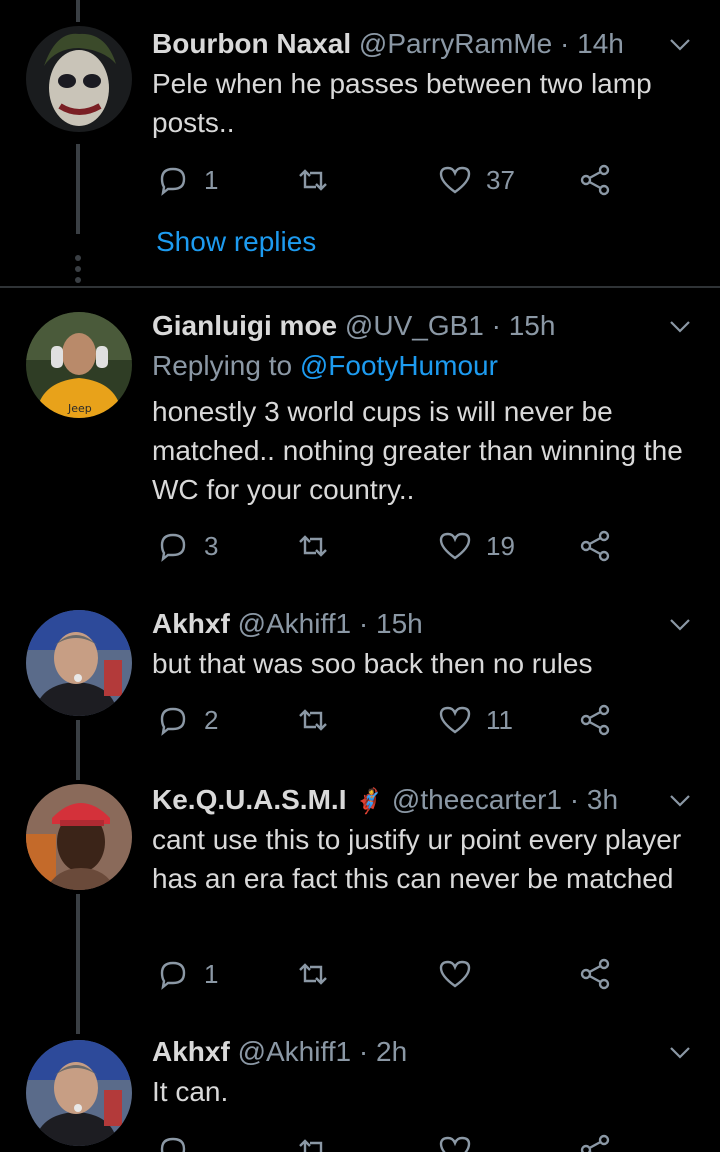 The height and width of the screenshot is (1152, 720). I want to click on divider, so click(360, 287).